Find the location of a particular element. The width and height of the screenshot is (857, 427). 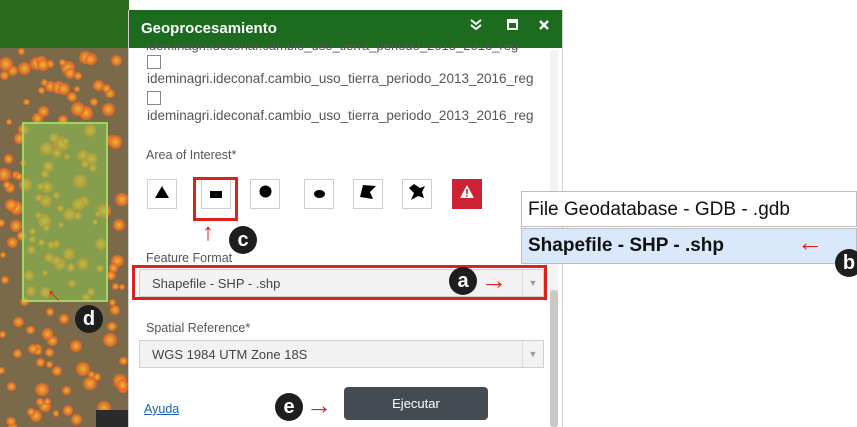

run-button: Ejecutar is located at coordinates (416, 403).